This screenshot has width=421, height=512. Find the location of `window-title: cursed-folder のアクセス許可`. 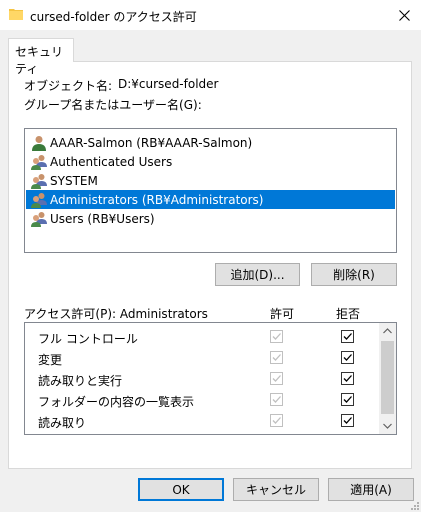

window-title: cursed-folder のアクセス許可 is located at coordinates (113, 17).